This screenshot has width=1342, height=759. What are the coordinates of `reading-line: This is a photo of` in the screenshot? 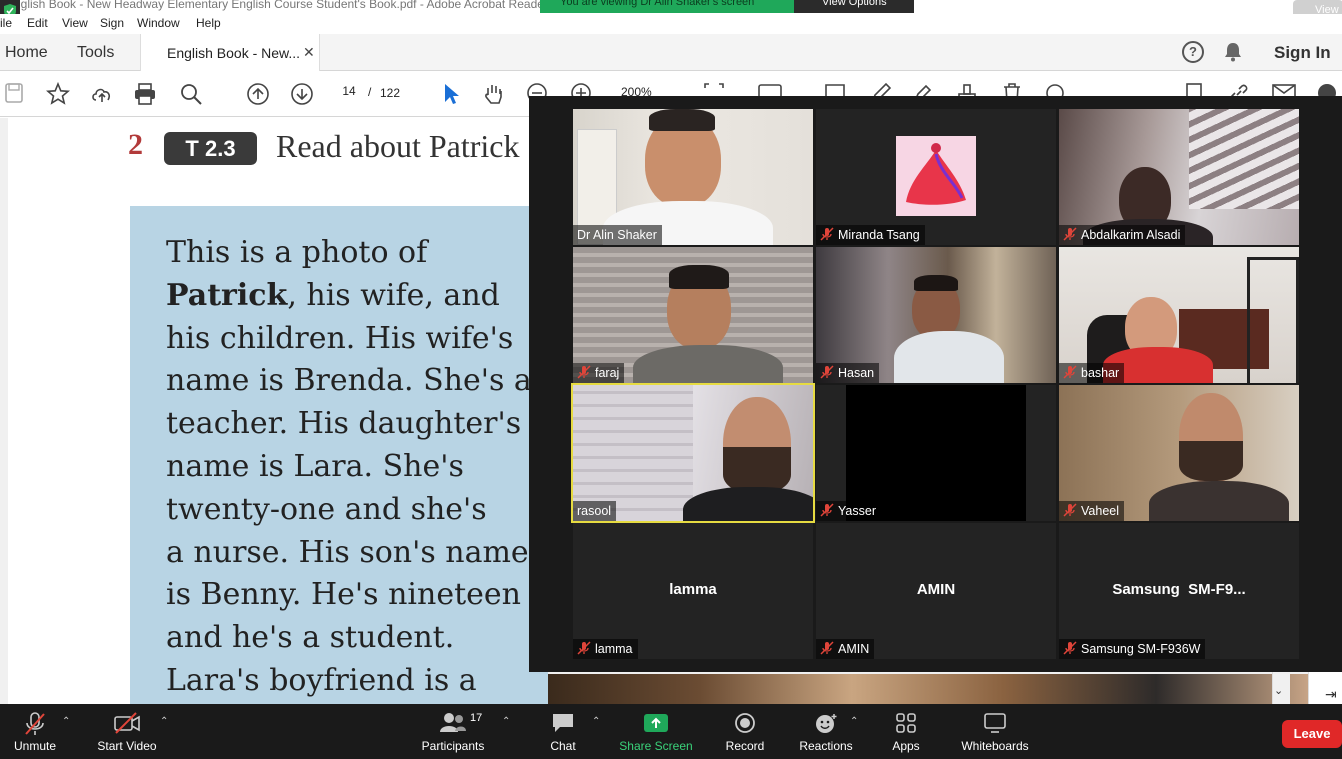 It's located at (297, 252).